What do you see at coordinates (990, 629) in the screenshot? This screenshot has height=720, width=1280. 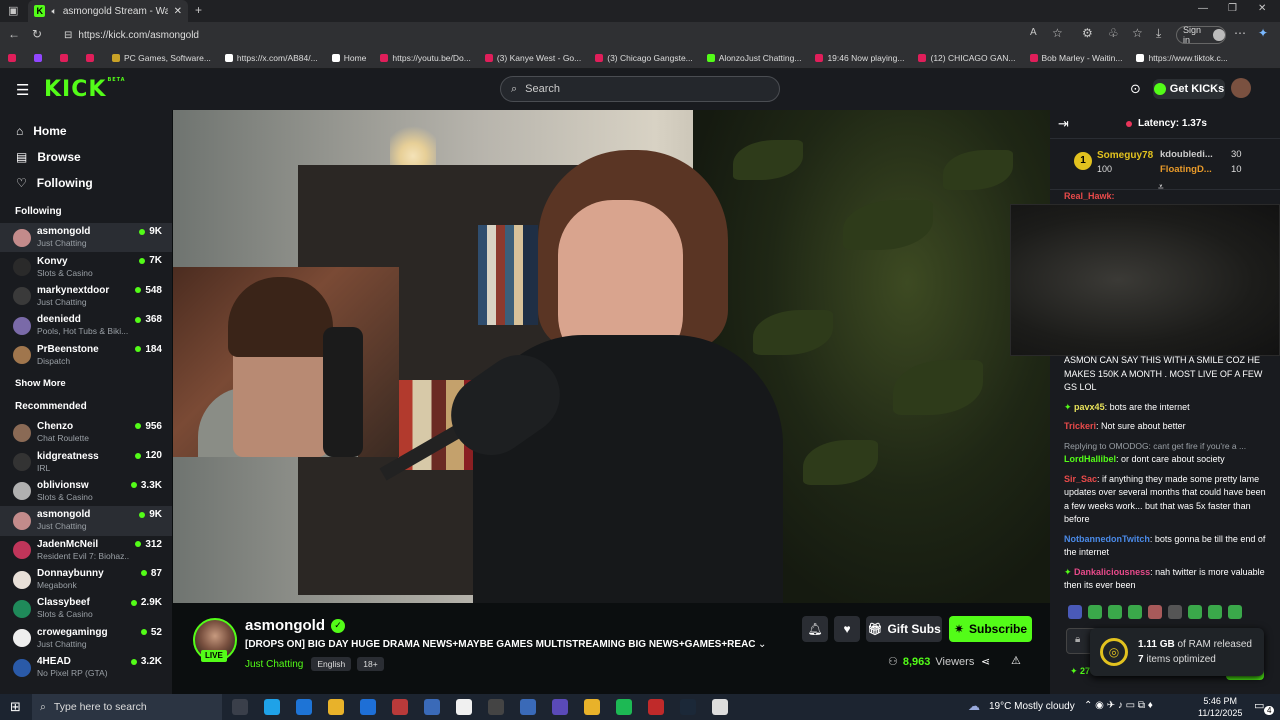 I see `subscribe-button: ✷ Subscribe` at bounding box center [990, 629].